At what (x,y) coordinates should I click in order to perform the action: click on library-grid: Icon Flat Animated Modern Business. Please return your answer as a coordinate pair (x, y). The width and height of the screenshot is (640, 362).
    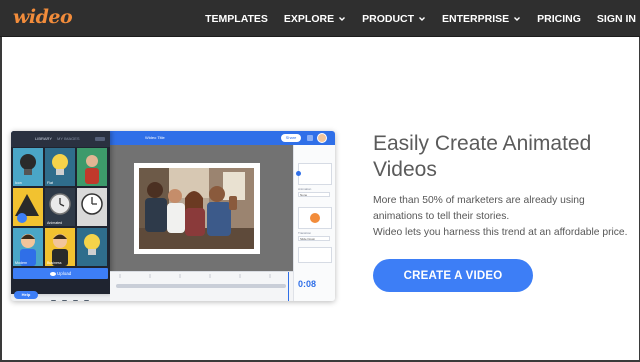
    Looking at the image, I should click on (60, 207).